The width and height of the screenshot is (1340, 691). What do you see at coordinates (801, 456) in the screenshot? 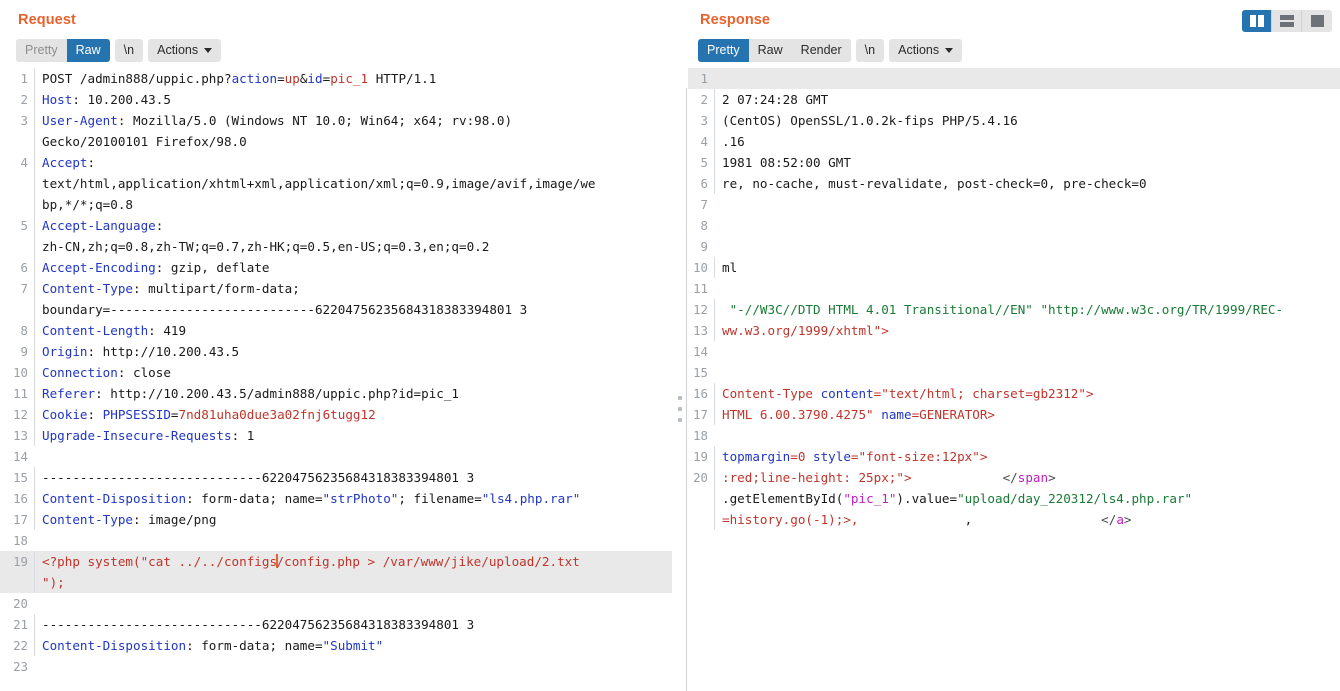
I see `code-token: =0` at bounding box center [801, 456].